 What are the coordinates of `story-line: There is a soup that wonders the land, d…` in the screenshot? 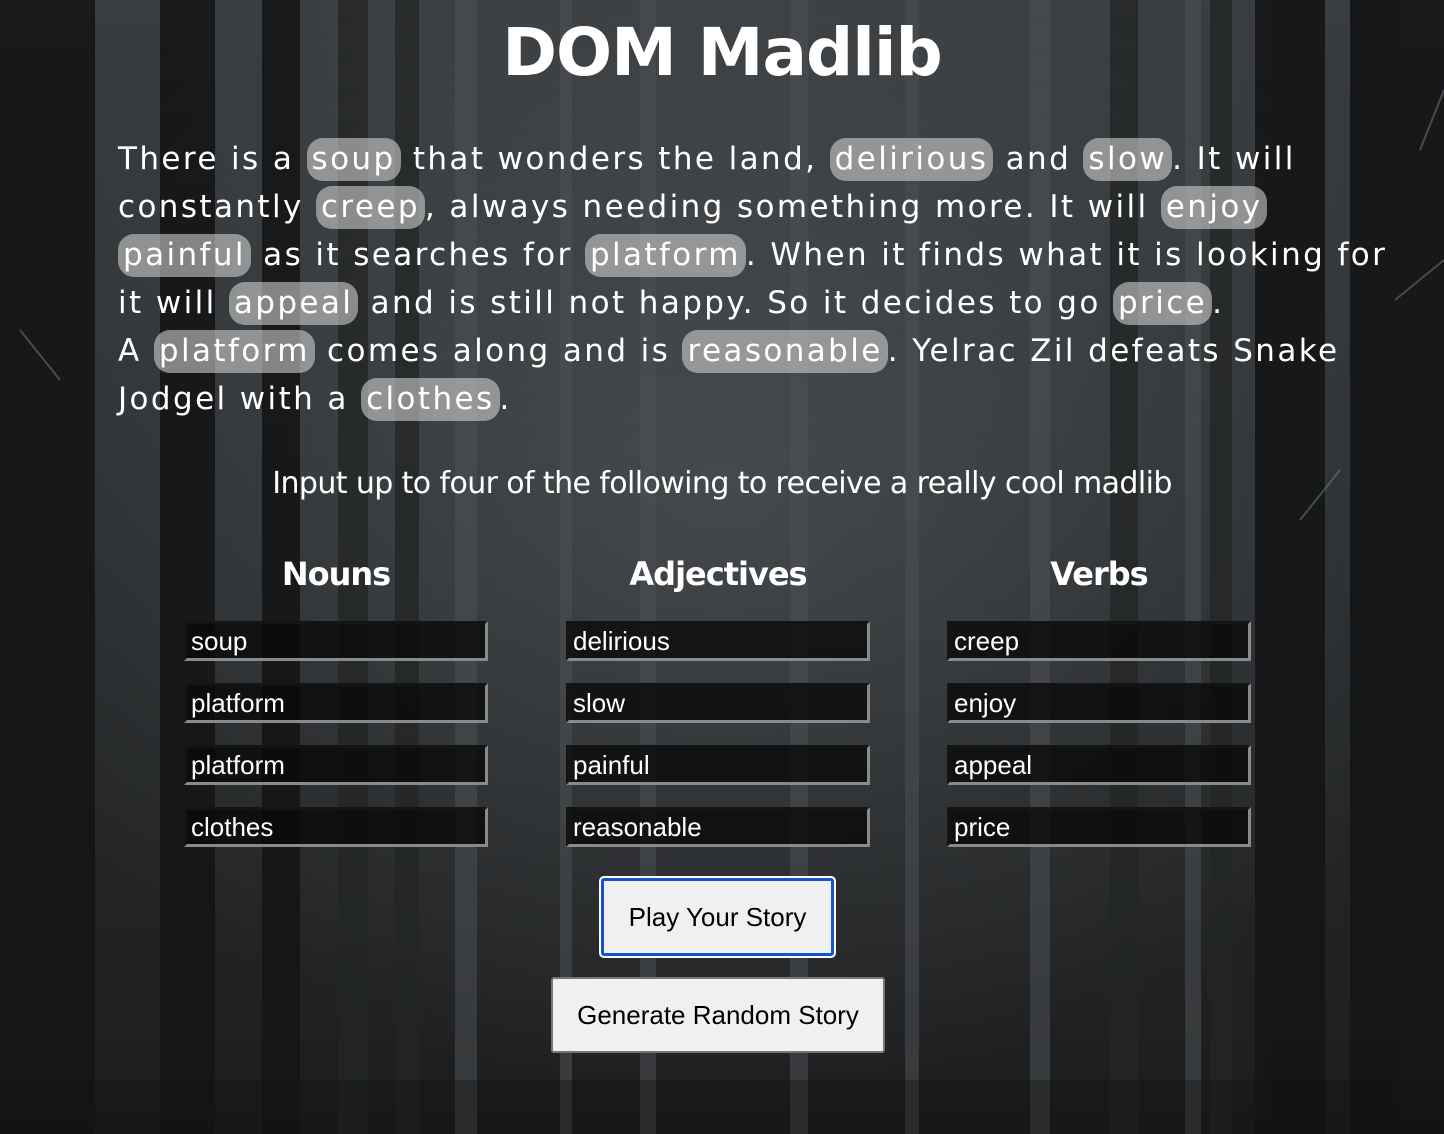 It's located at (723, 159).